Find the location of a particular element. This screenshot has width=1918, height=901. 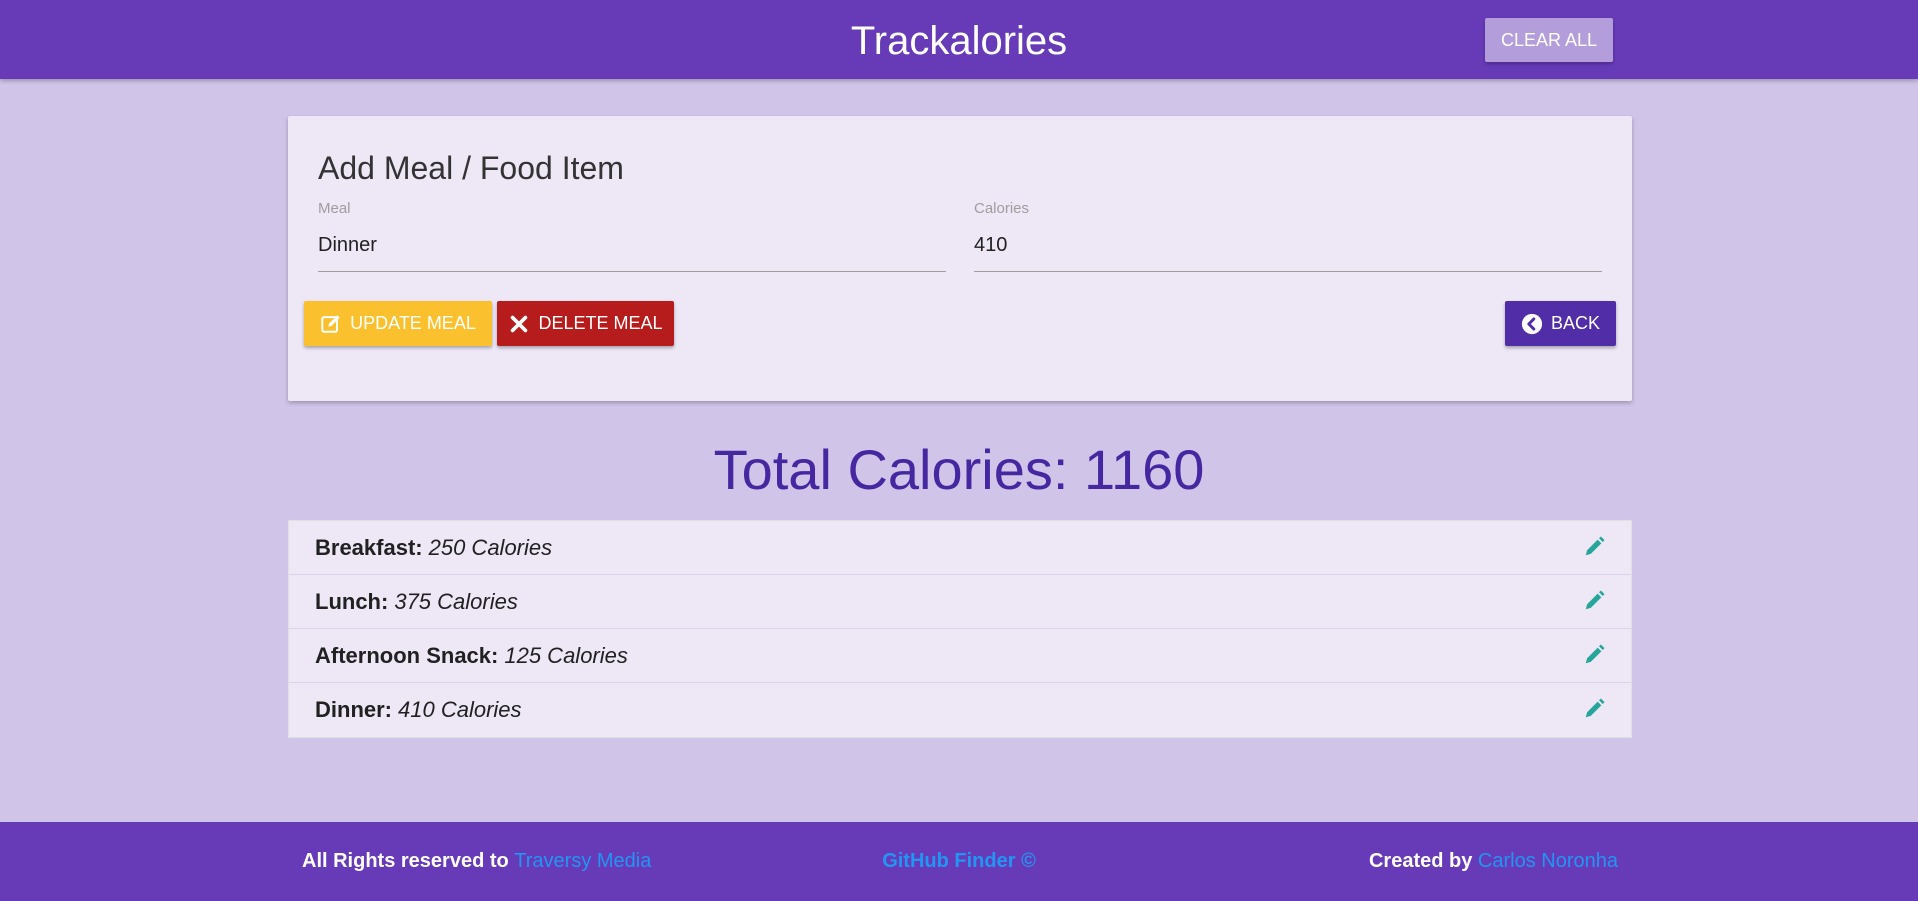

meal-calories: 125 Calories is located at coordinates (566, 655).